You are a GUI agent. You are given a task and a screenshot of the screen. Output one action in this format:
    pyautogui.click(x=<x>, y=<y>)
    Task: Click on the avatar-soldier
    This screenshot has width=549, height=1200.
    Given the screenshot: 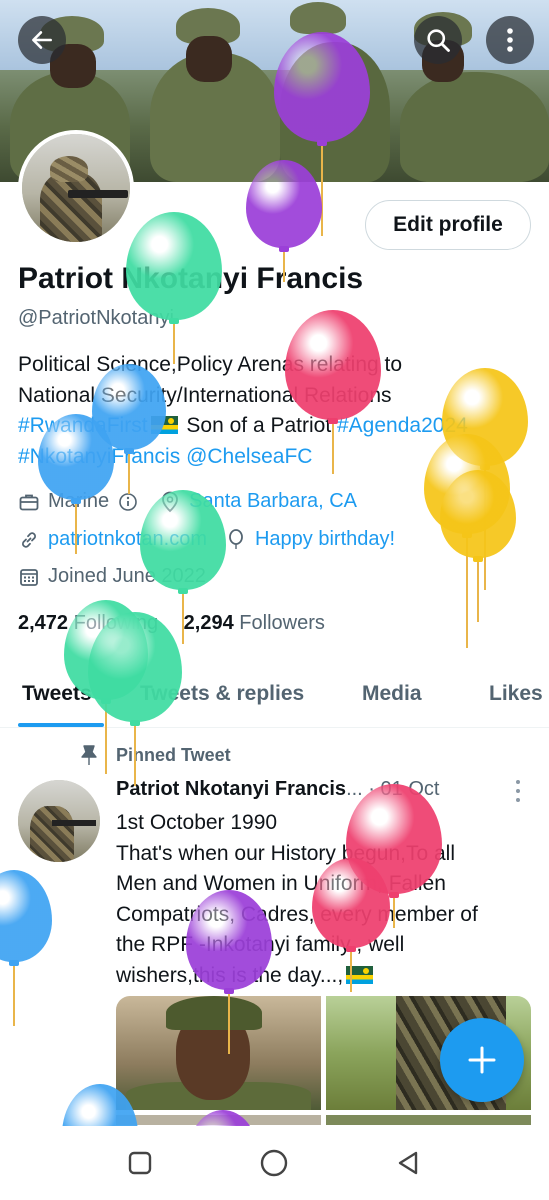 What is the action you would take?
    pyautogui.click(x=71, y=207)
    